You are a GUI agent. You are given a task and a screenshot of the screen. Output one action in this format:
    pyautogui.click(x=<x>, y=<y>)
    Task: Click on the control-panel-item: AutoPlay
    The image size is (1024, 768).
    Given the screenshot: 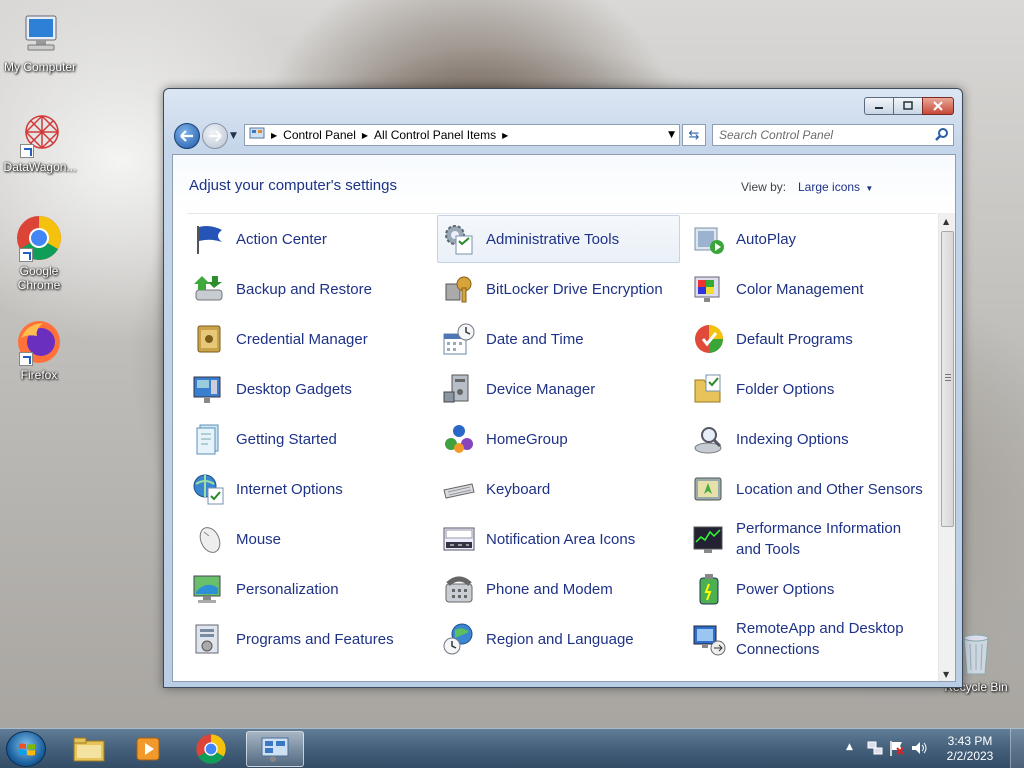 What is the action you would take?
    pyautogui.click(x=808, y=239)
    